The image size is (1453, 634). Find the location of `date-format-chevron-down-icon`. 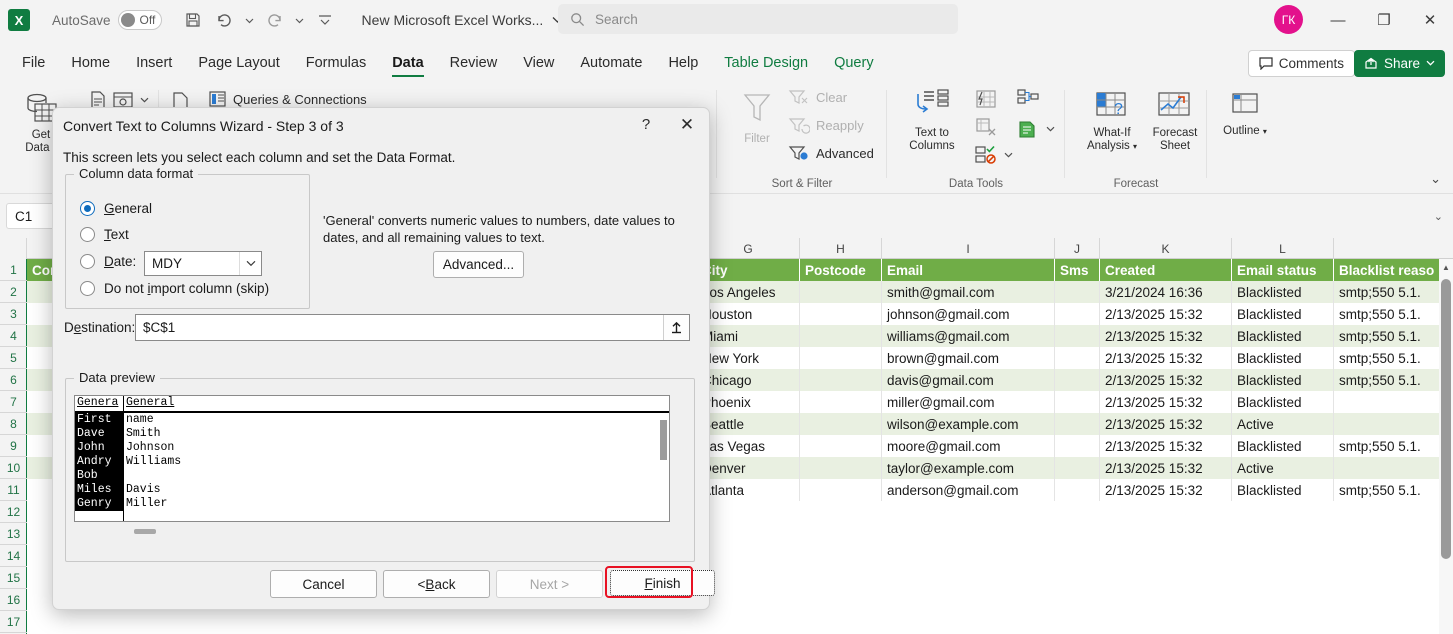

date-format-chevron-down-icon is located at coordinates (250, 263).